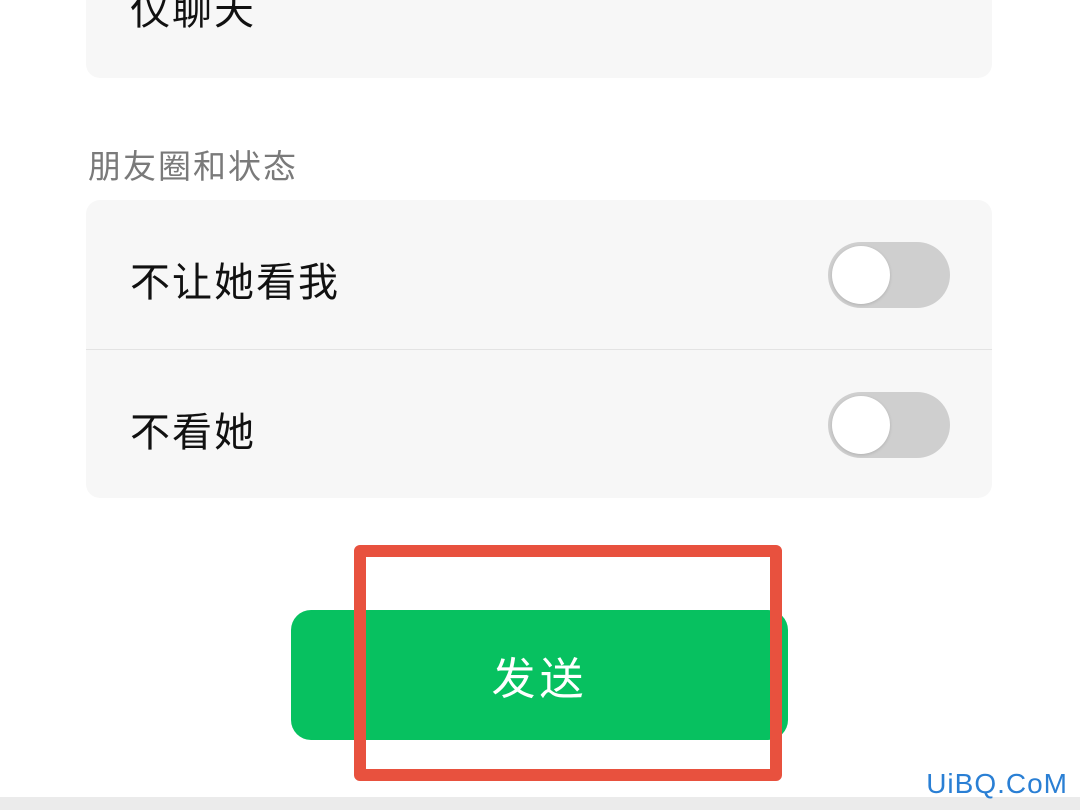 Image resolution: width=1080 pixels, height=810 pixels. I want to click on bottom-bar, so click(540, 803).